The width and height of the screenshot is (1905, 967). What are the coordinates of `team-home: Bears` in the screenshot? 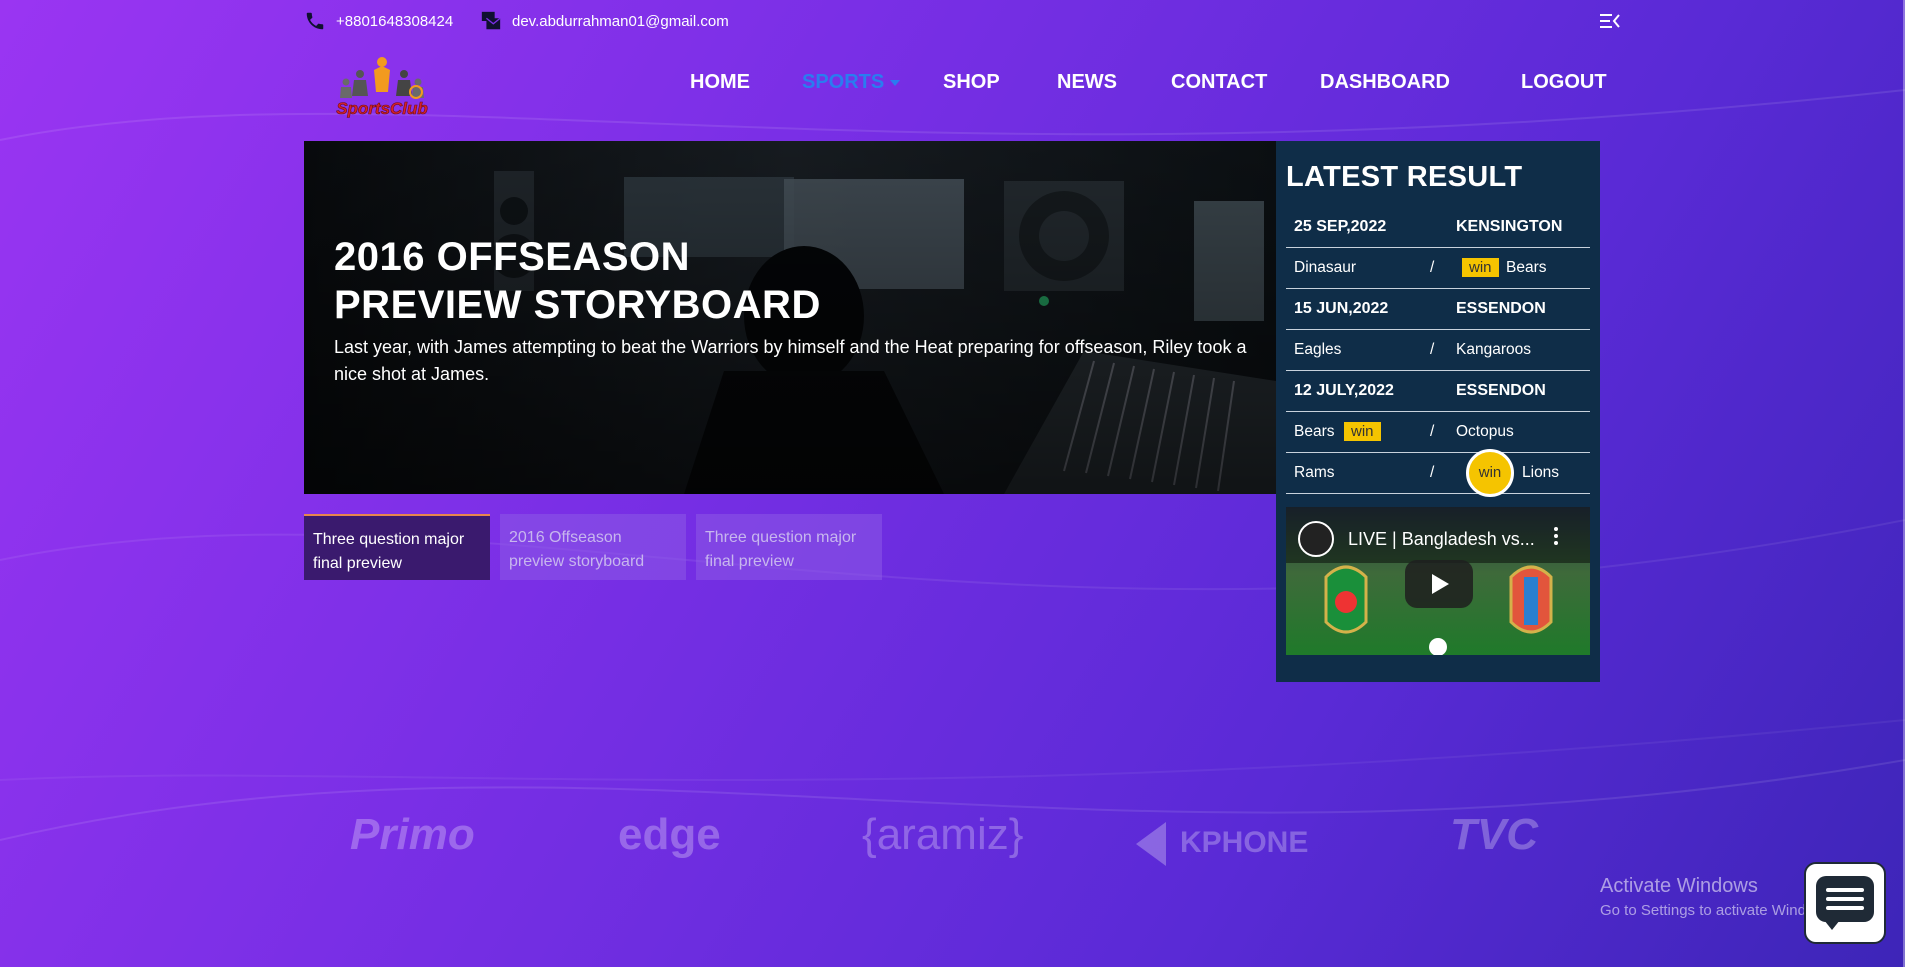 It's located at (1314, 431).